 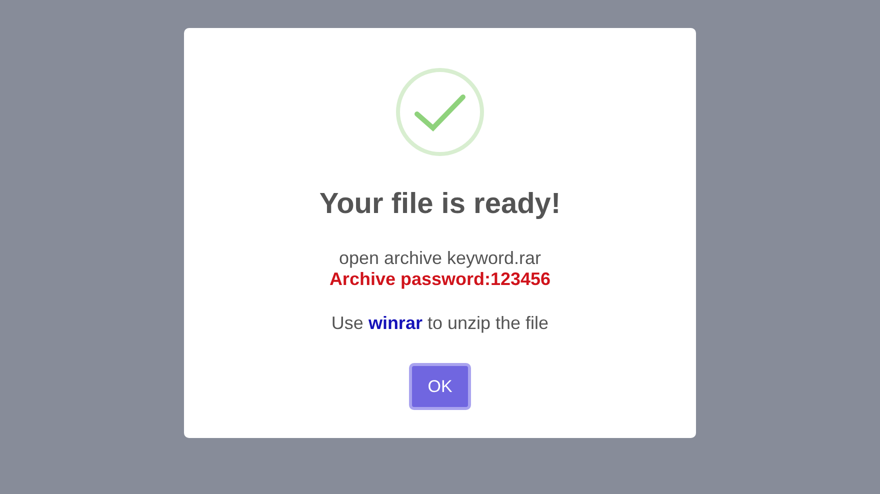 What do you see at coordinates (440, 112) in the screenshot?
I see `checkmark-icon` at bounding box center [440, 112].